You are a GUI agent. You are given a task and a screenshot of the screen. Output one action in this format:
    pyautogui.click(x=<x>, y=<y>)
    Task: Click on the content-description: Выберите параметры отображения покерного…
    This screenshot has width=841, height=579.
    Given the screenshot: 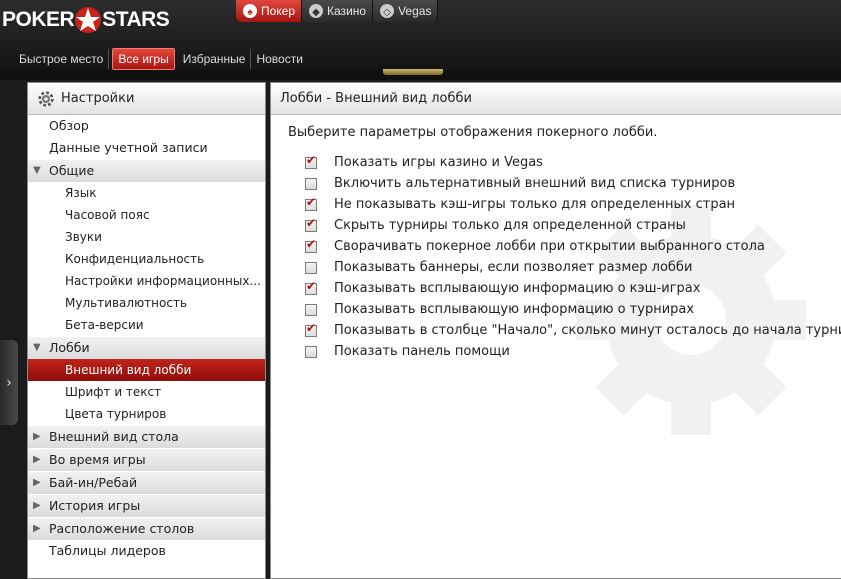 What is the action you would take?
    pyautogui.click(x=473, y=132)
    